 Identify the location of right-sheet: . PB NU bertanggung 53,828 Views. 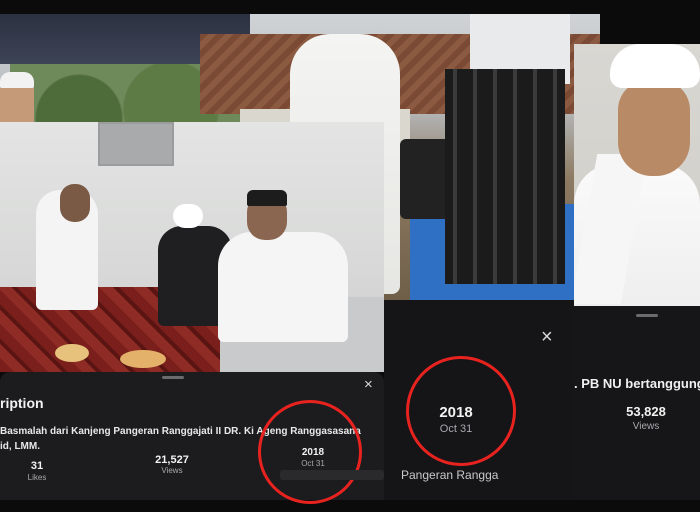
(637, 403).